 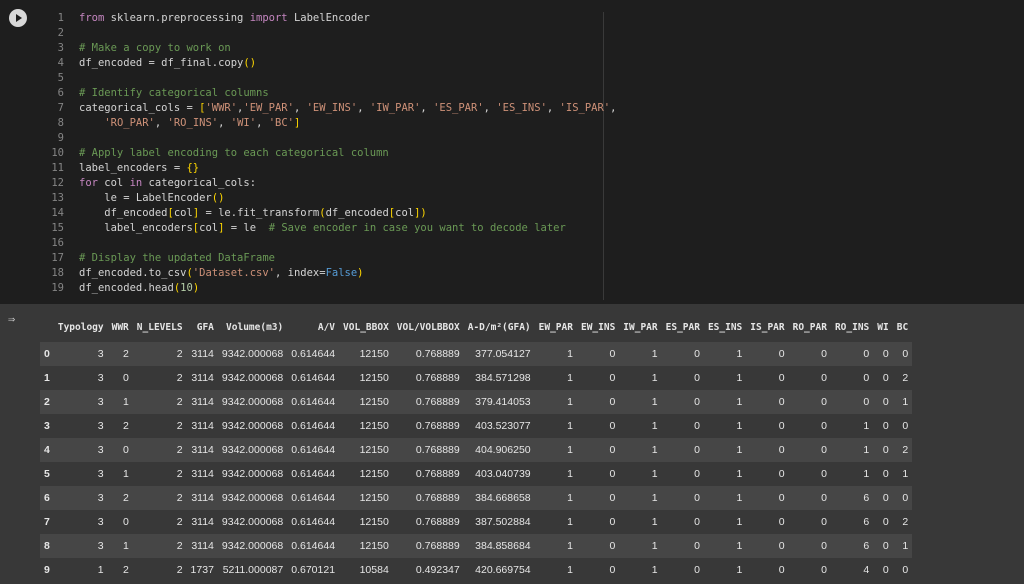 I want to click on code-line: 9, so click(x=526, y=138).